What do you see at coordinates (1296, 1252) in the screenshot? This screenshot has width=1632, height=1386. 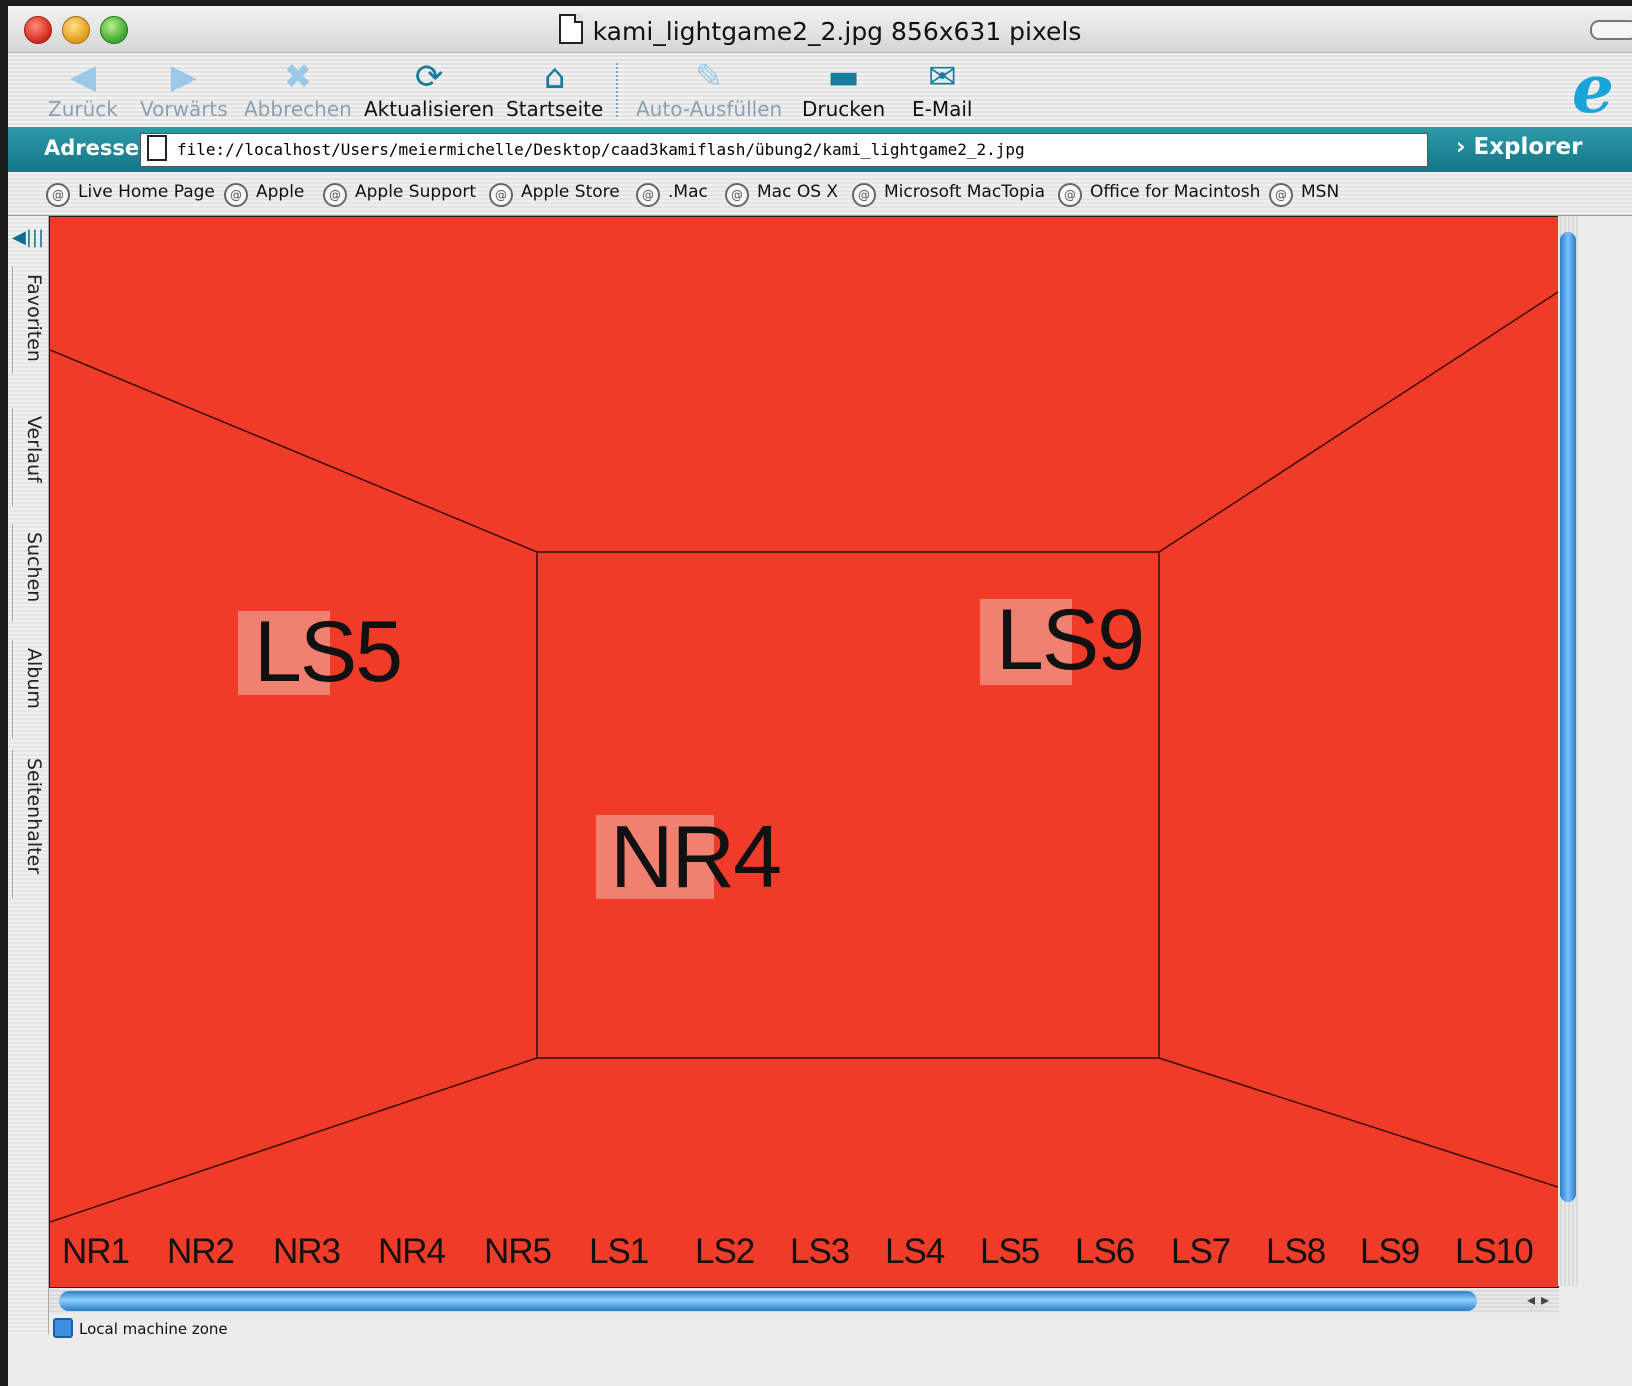 I see `bottom-label: LS8` at bounding box center [1296, 1252].